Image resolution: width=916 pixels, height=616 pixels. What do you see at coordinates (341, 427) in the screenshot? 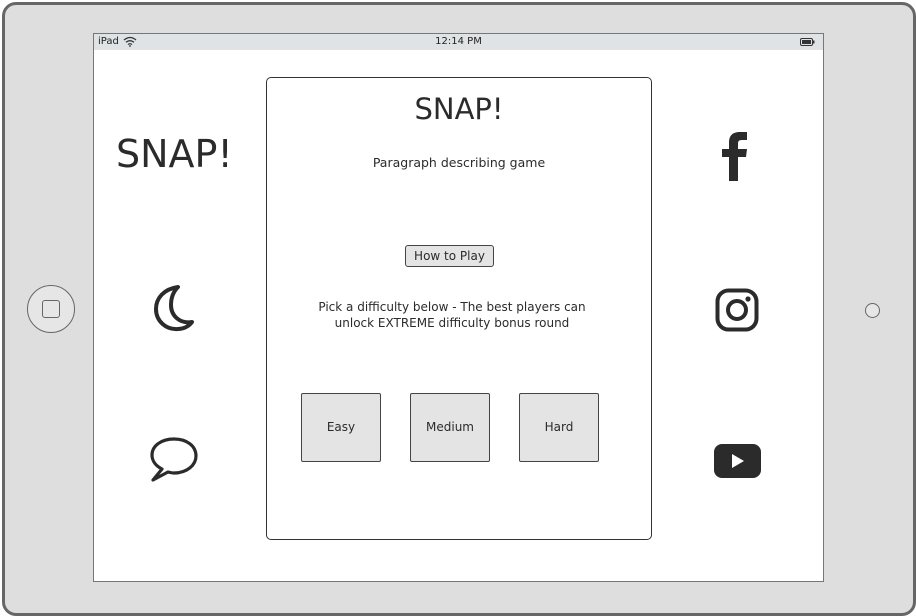
I see `easy-button: Easy` at bounding box center [341, 427].